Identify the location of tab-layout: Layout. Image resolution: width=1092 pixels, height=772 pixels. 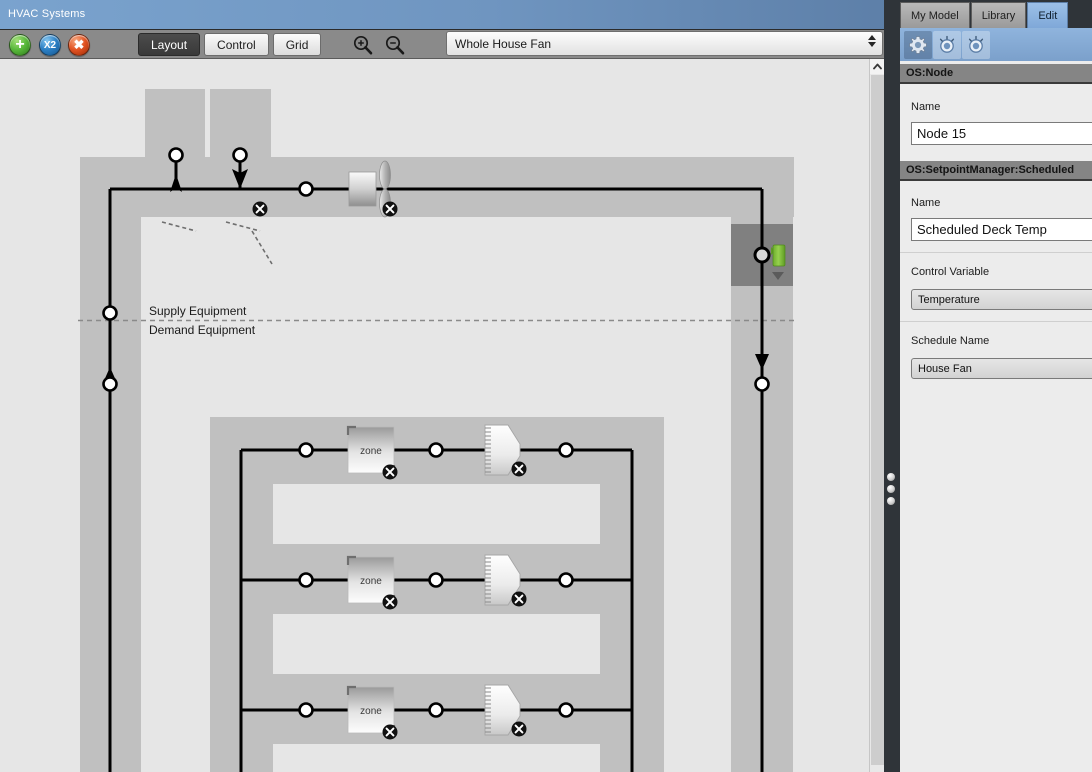
(169, 44).